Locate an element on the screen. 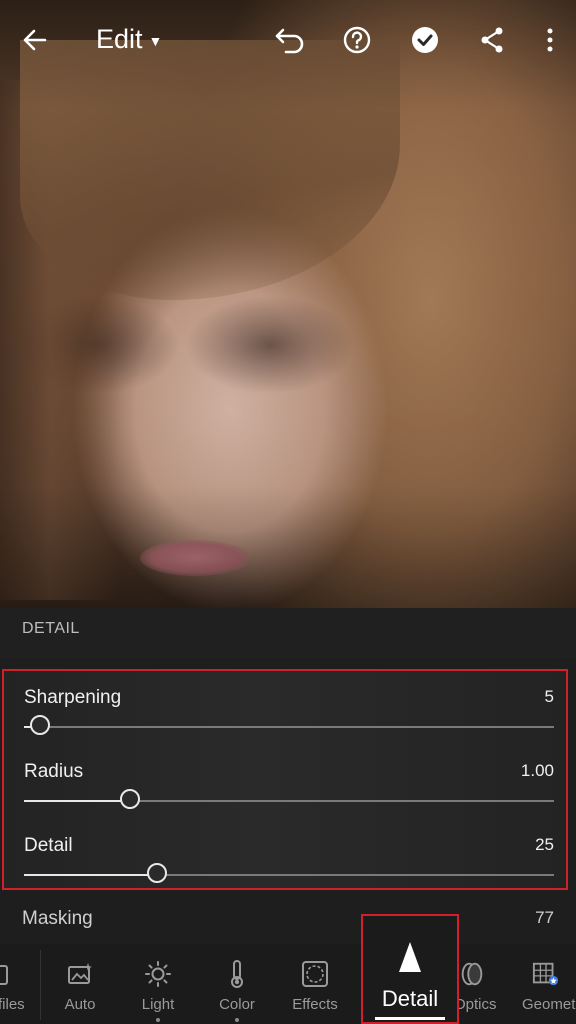  tab-detail: Detail is located at coordinates (410, 969).